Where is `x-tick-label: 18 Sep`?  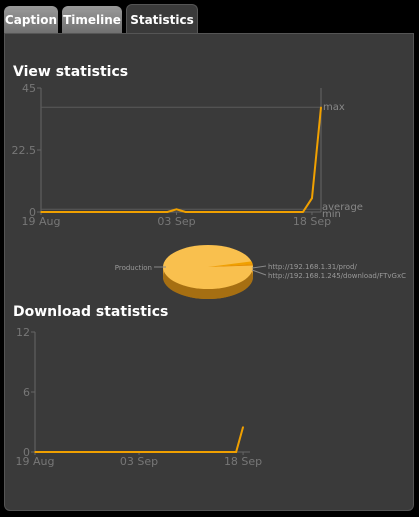 x-tick-label: 18 Sep is located at coordinates (243, 461).